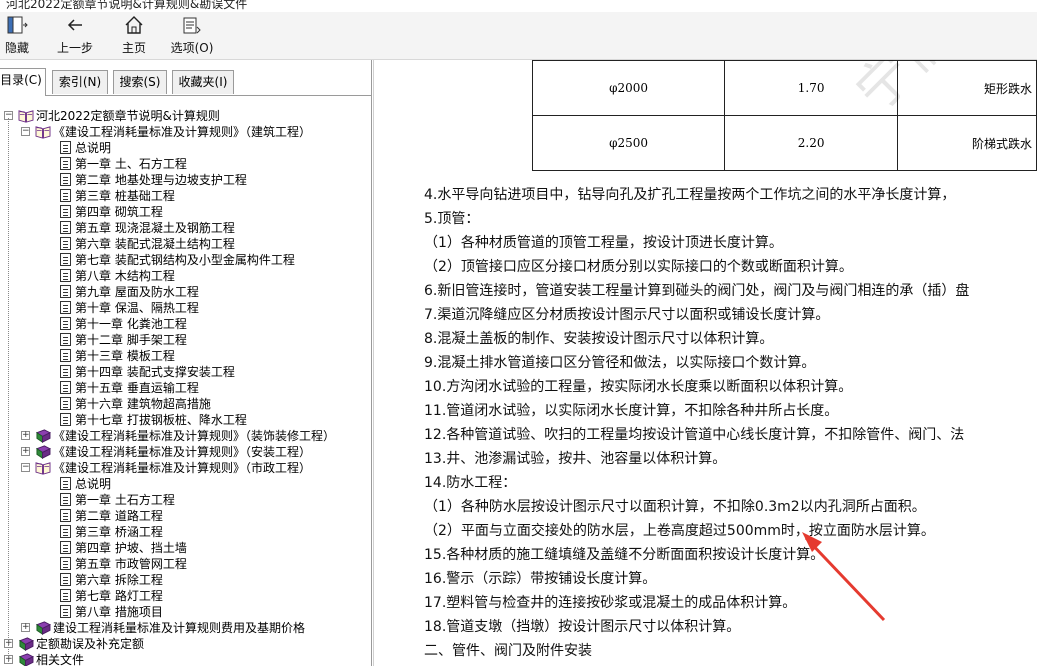  Describe the element at coordinates (186, 340) in the screenshot. I see `tree-item: 第十二章 脚手架工程` at that location.